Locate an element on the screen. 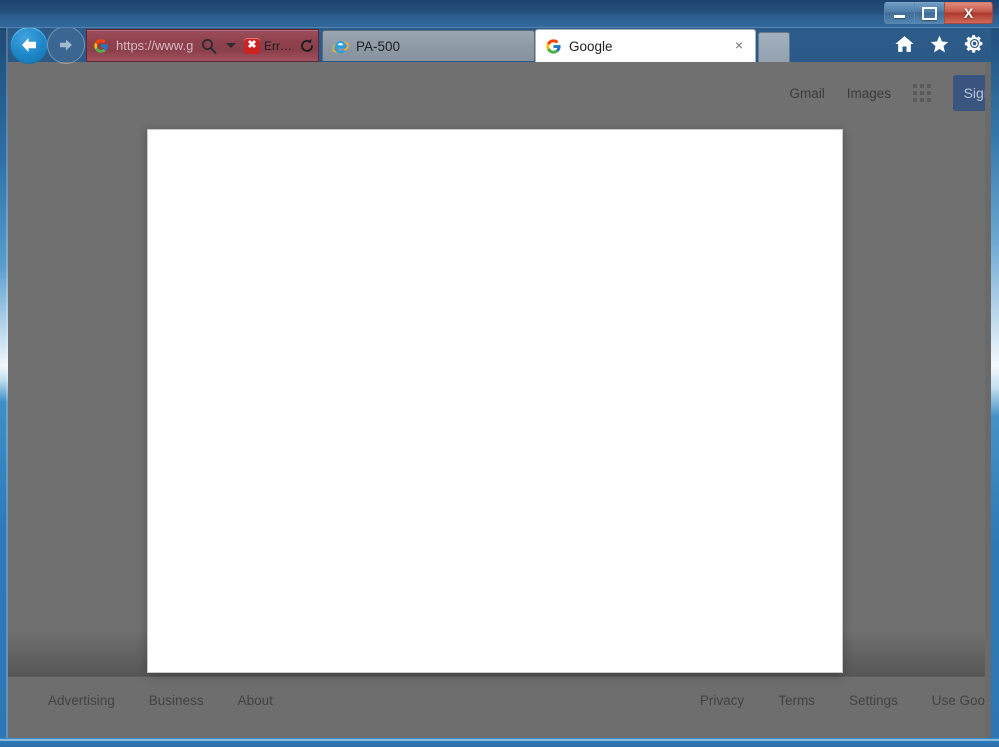 Image resolution: width=999 pixels, height=747 pixels. maximize-icon is located at coordinates (929, 13).